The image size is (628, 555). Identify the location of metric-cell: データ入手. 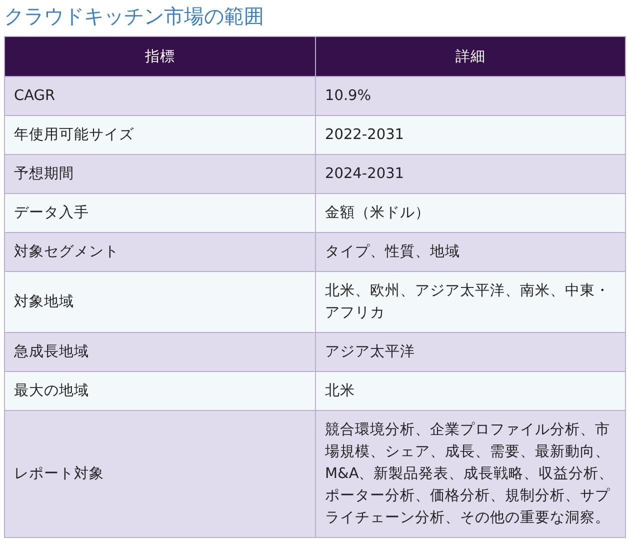
(160, 213).